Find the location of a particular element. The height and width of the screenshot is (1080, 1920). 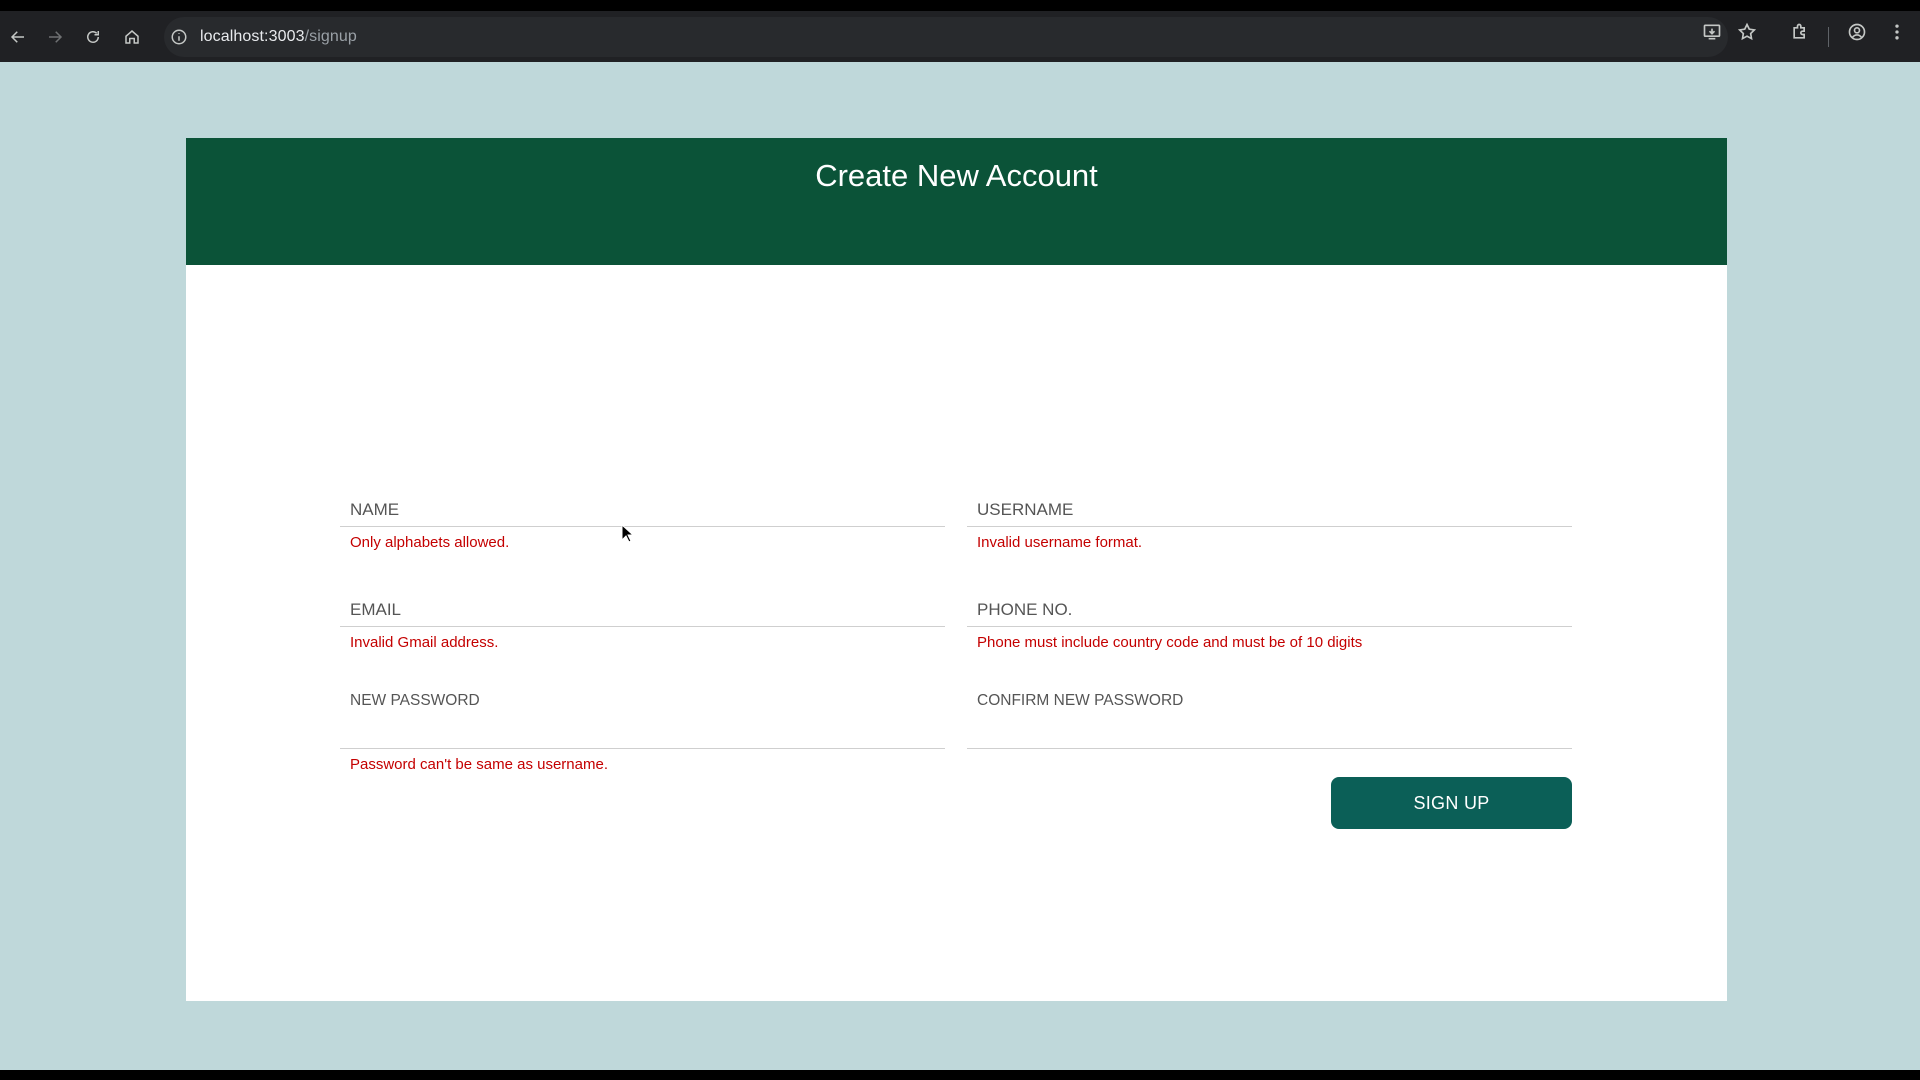

url-path: /signup is located at coordinates (330, 36).